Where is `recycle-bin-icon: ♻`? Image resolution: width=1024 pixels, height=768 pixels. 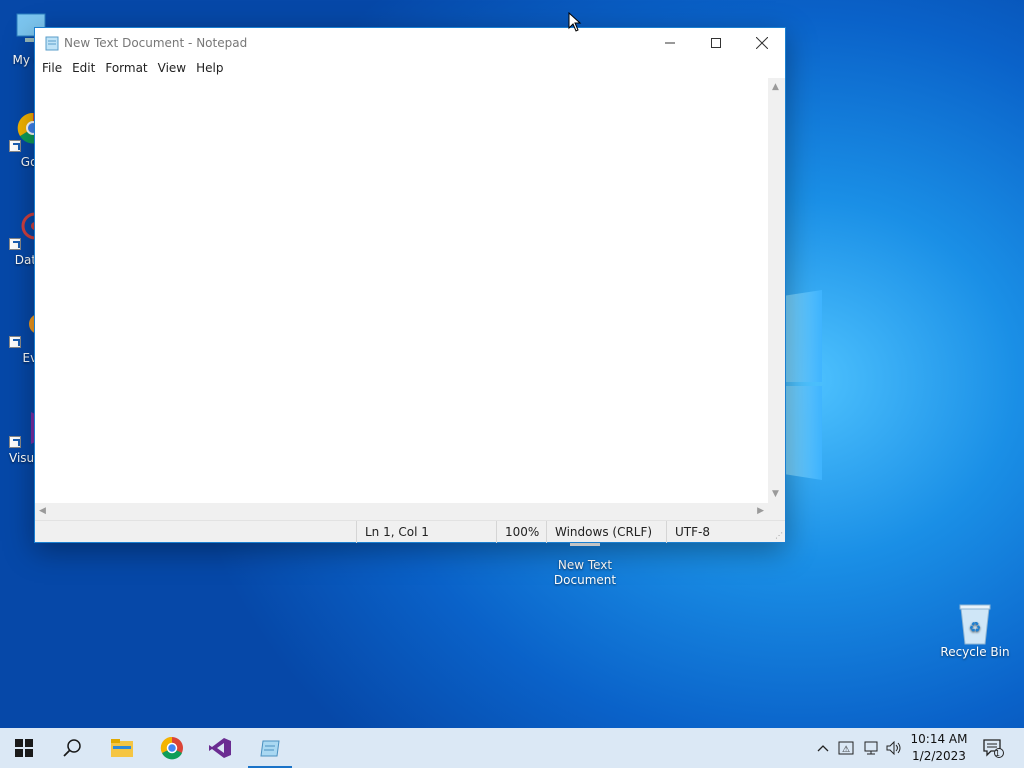
recycle-bin-icon: ♻ is located at coordinates (975, 623).